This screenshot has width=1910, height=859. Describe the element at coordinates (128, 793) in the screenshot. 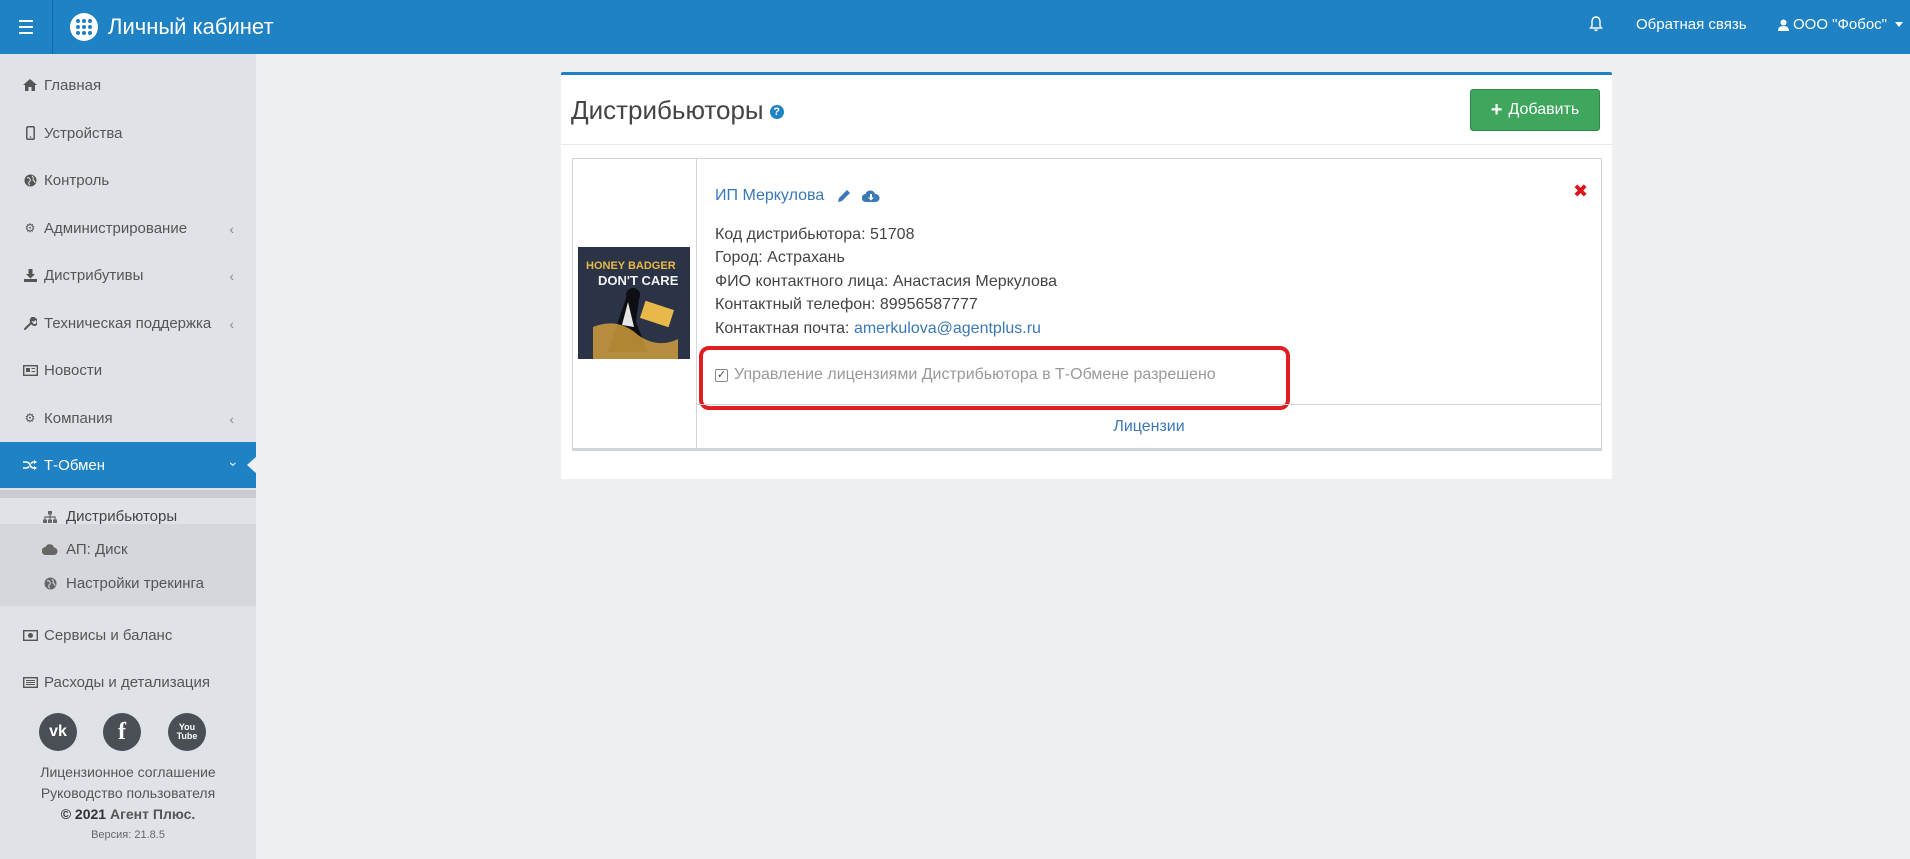

I see `user-manual-link: Руководство пользователя` at that location.